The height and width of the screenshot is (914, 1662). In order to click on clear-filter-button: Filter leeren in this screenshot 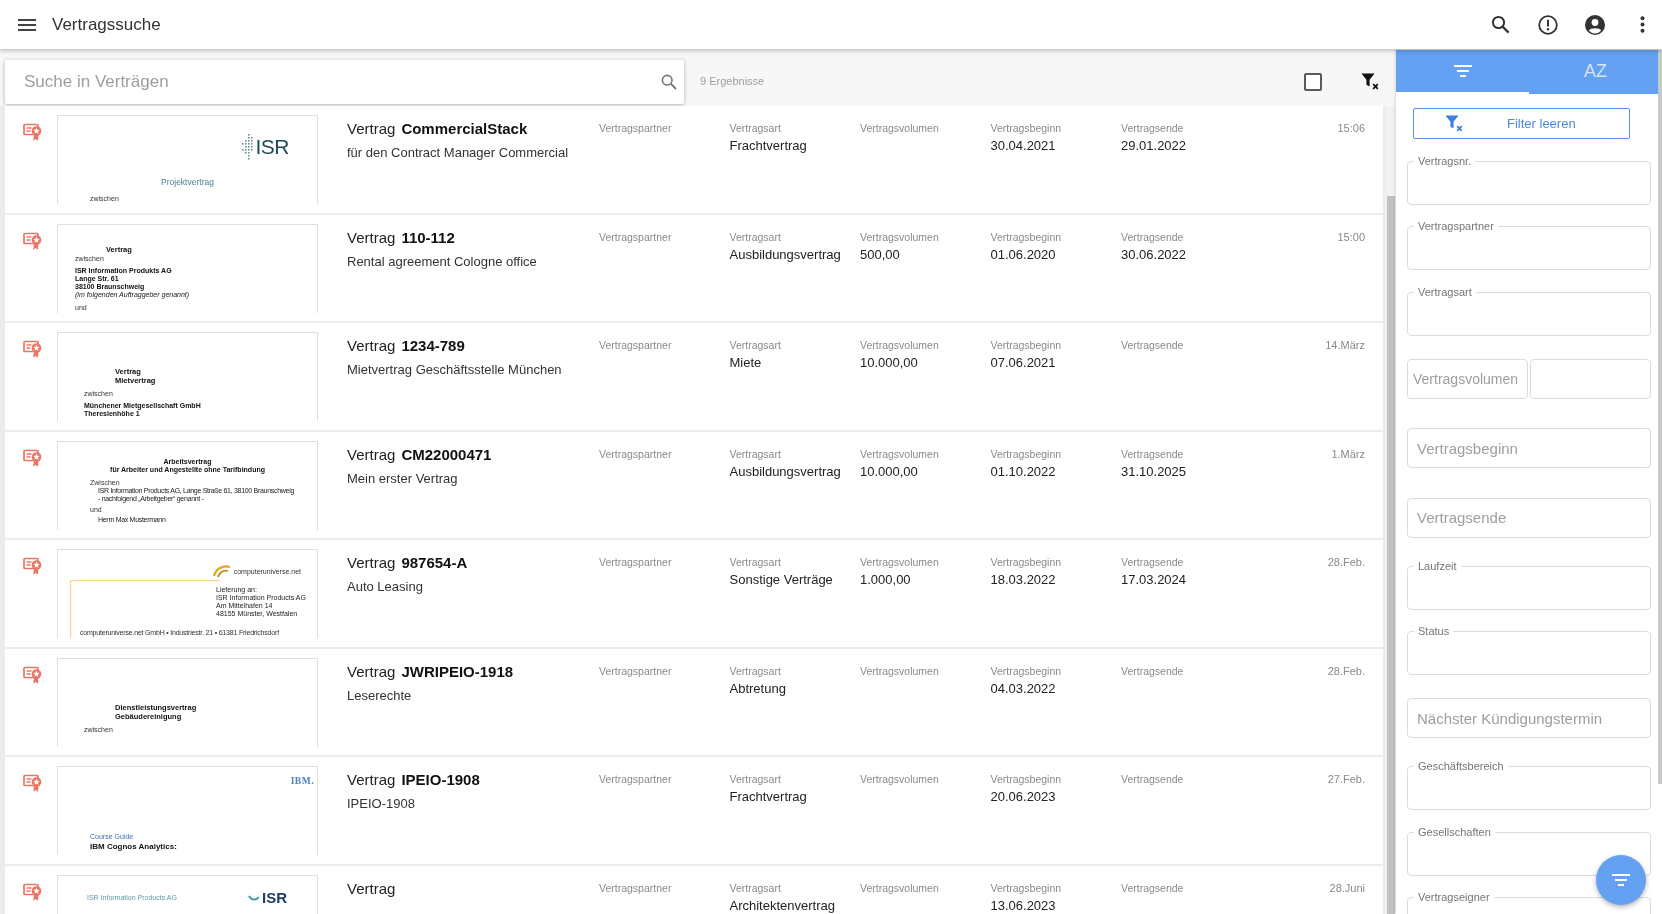, I will do `click(1521, 123)`.